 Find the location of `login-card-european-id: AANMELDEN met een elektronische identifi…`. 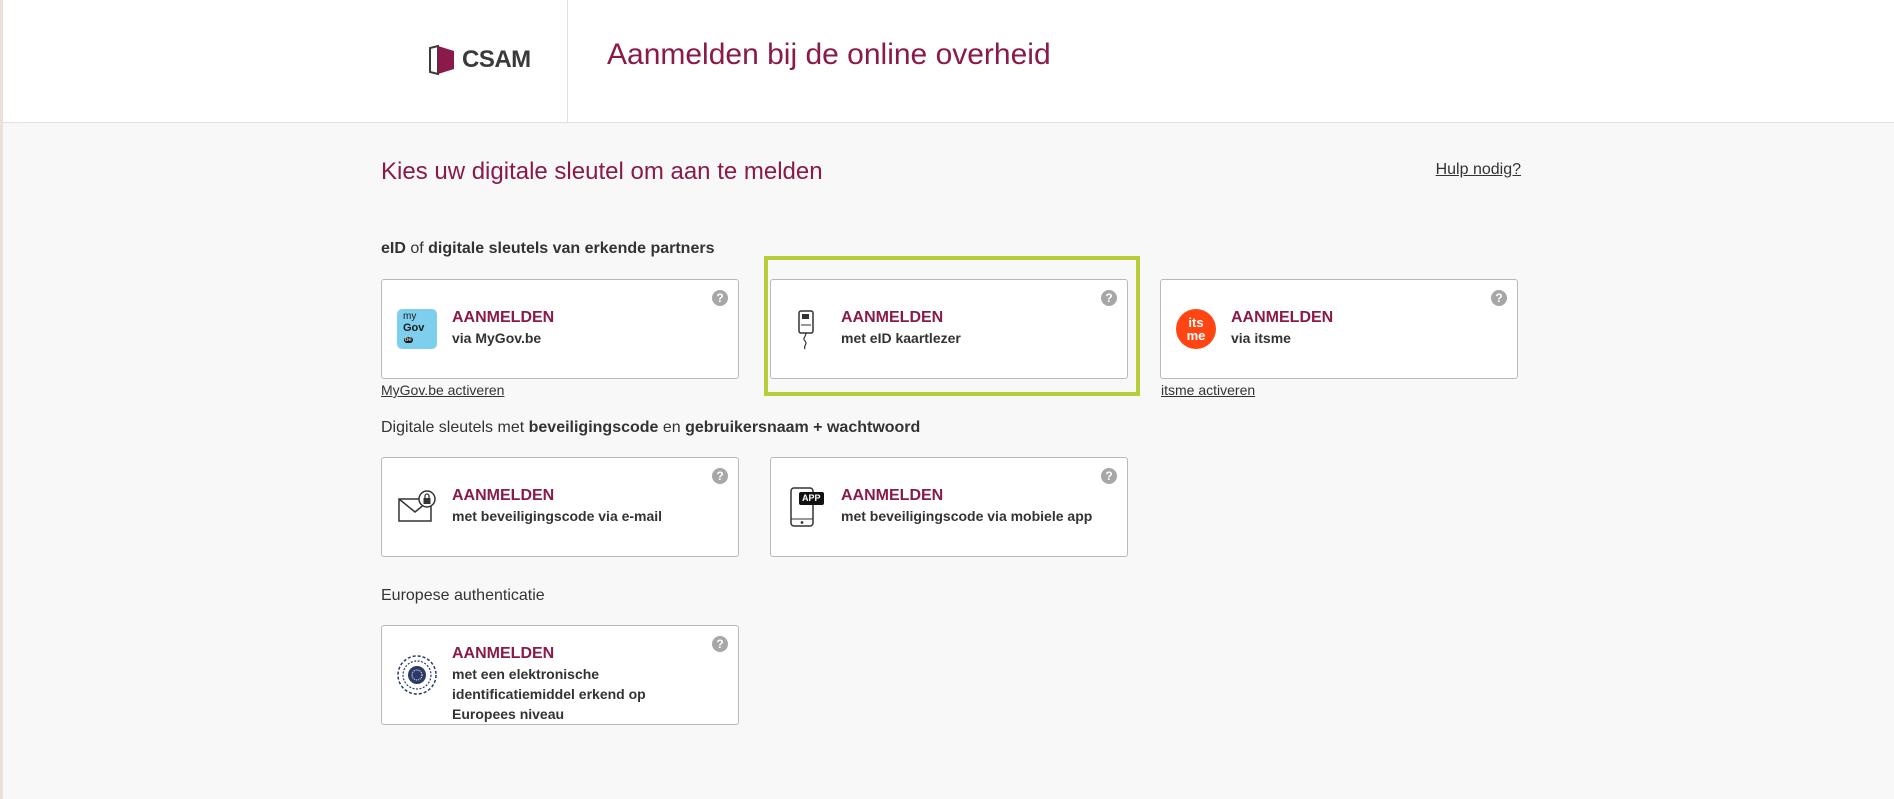

login-card-european-id: AANMELDEN met een elektronische identifi… is located at coordinates (560, 675).